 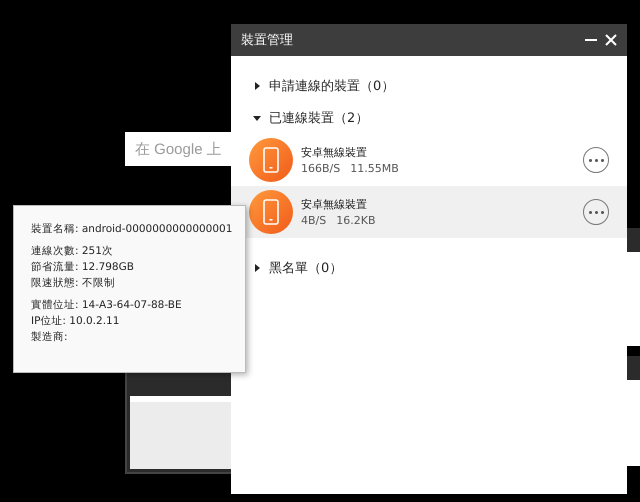 I want to click on window-title: 裝置管理, so click(x=267, y=40).